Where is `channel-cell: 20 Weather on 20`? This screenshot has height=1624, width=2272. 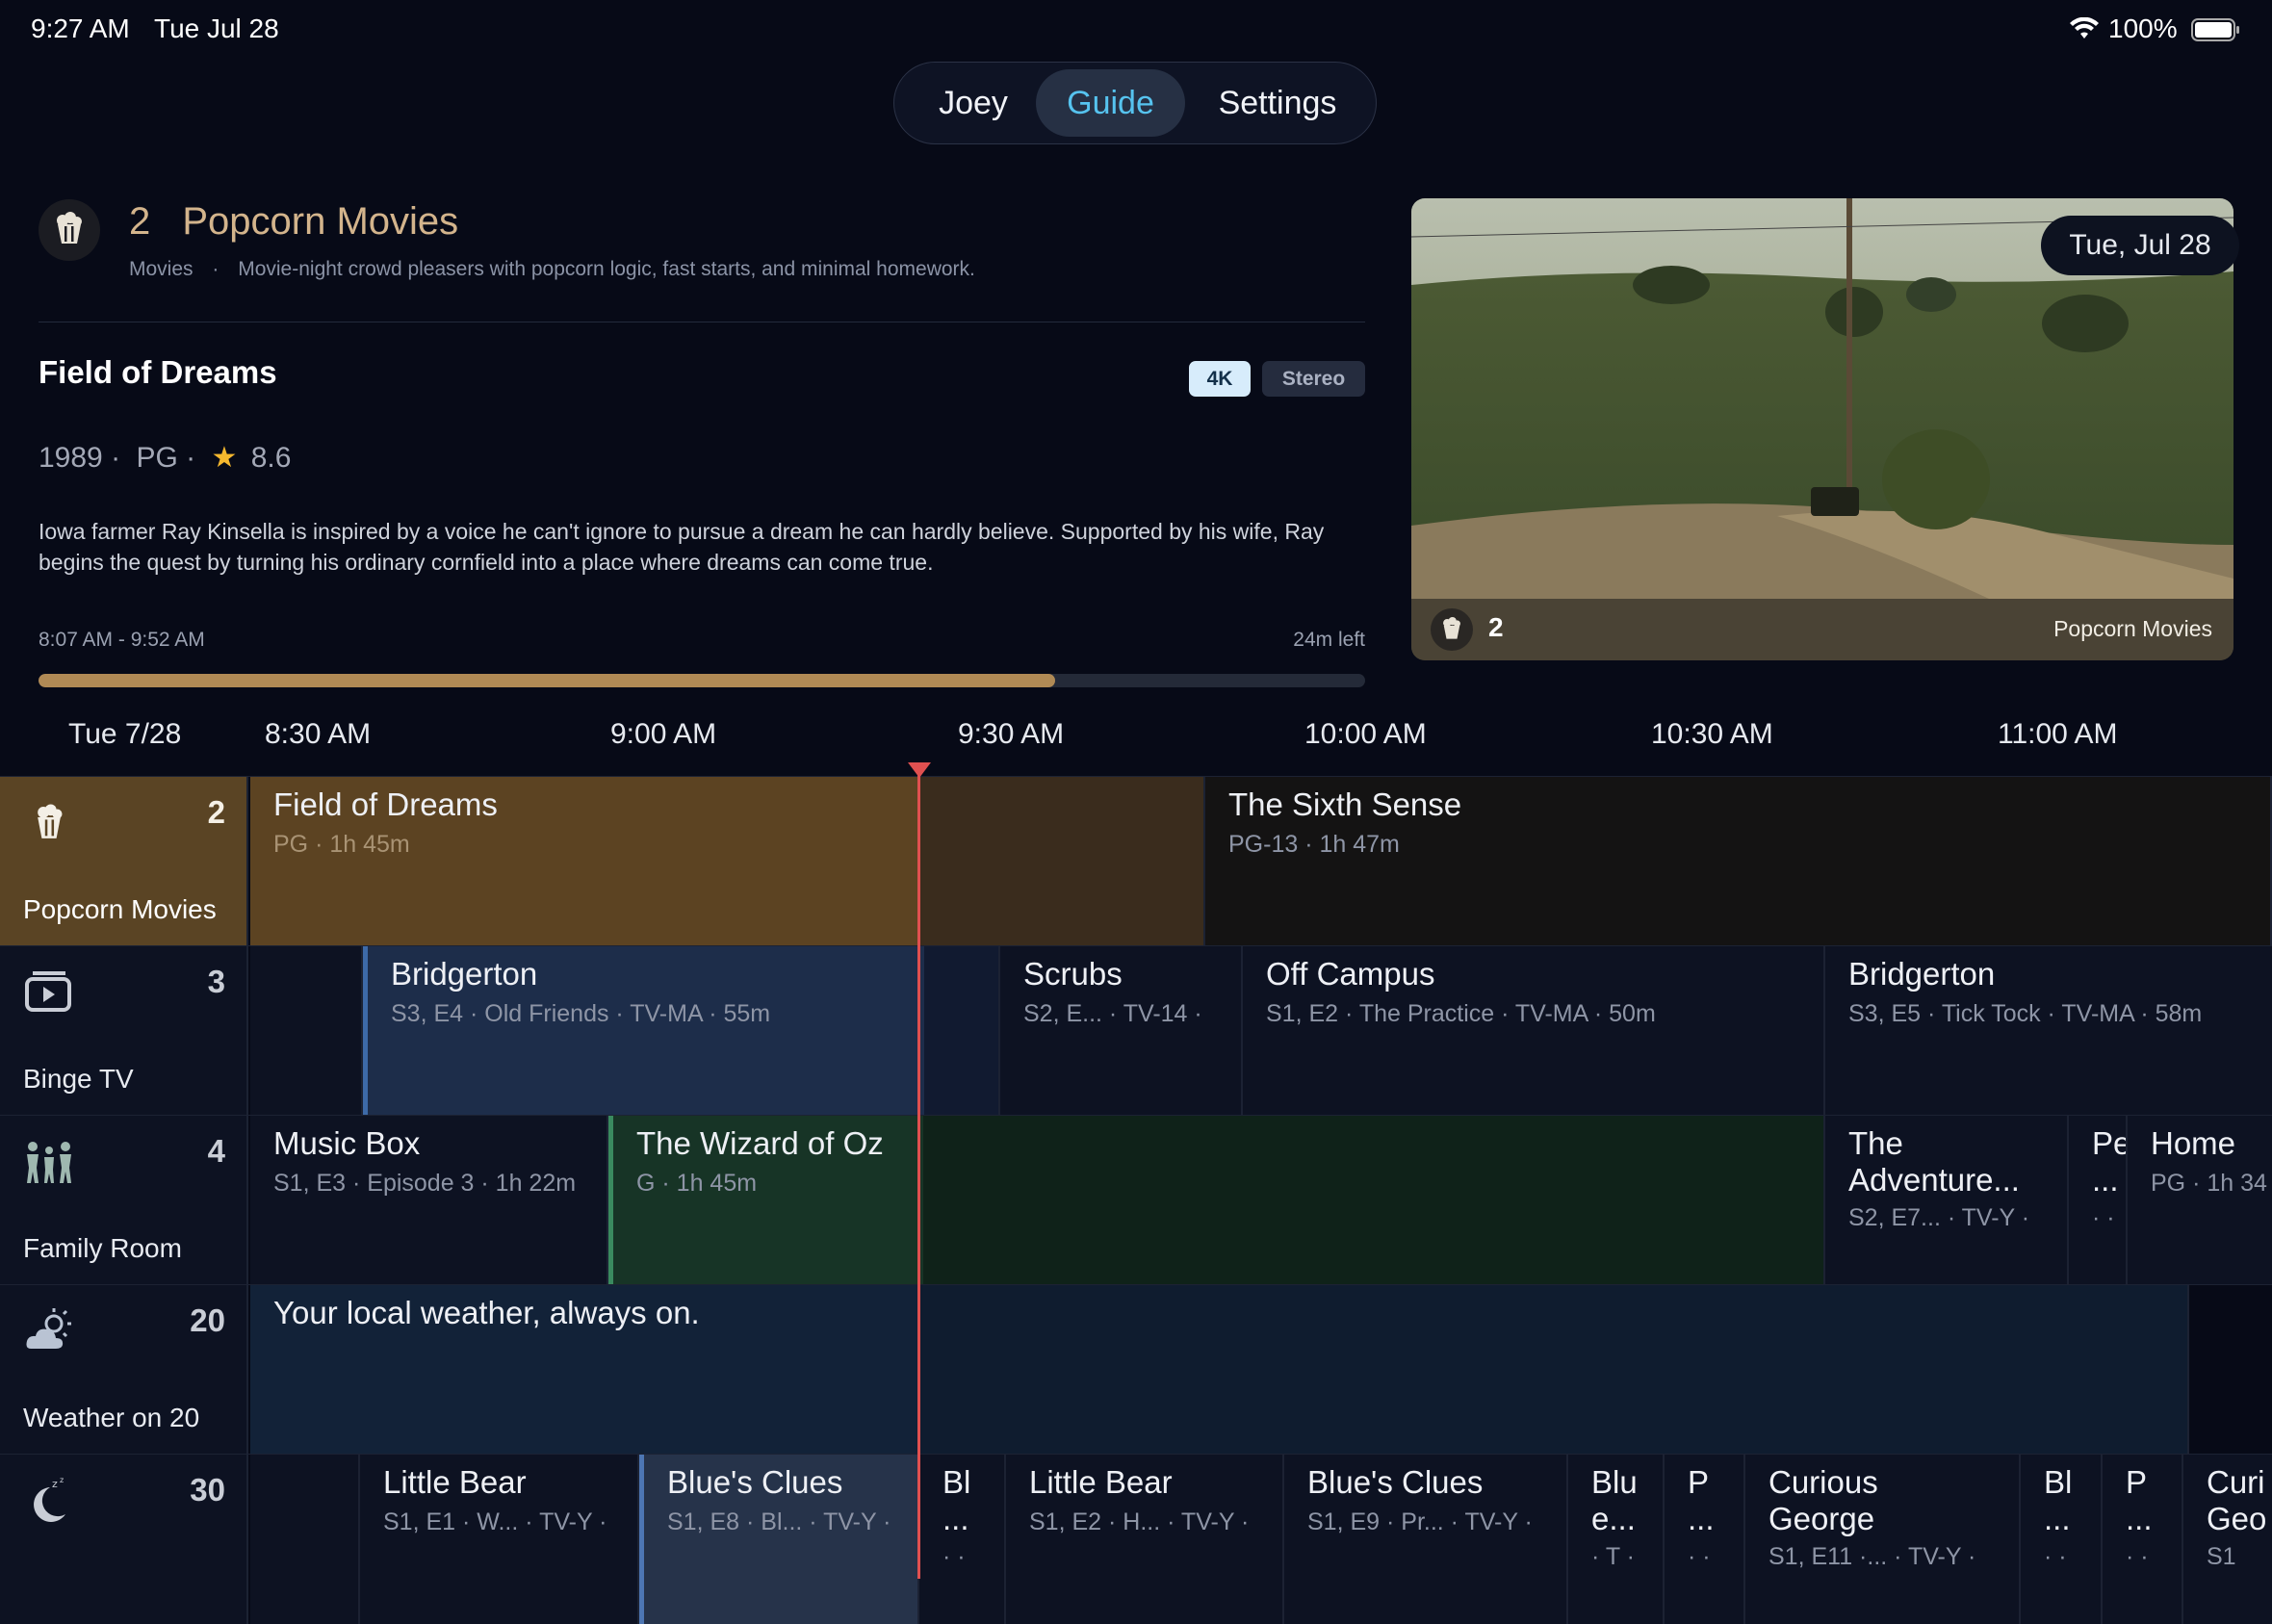
channel-cell: 20 Weather on 20 is located at coordinates (124, 1370).